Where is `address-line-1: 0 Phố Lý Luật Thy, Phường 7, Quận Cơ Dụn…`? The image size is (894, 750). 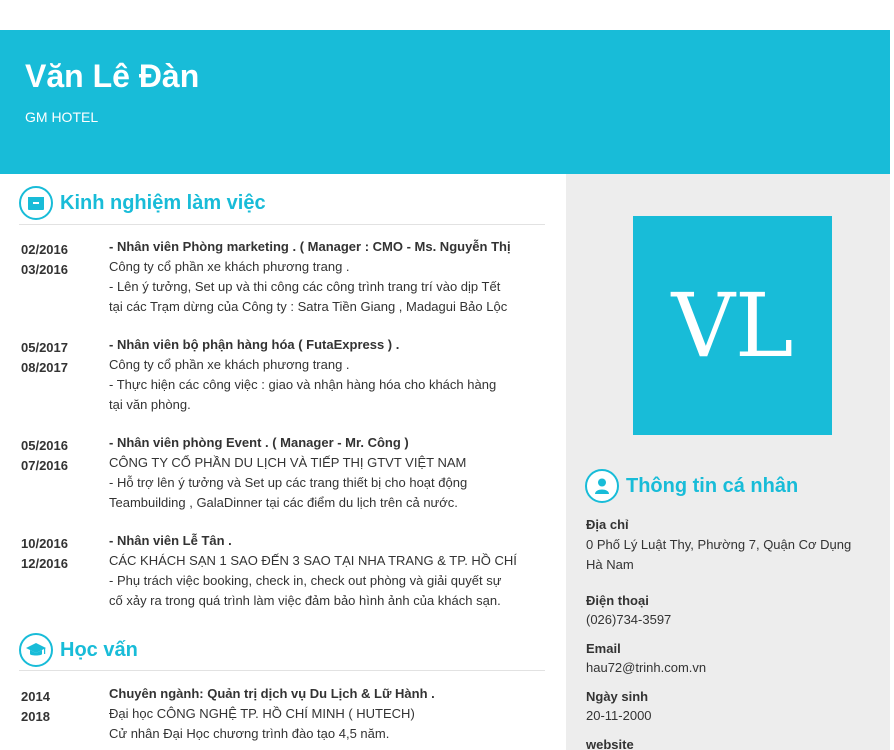
address-line-1: 0 Phố Lý Luật Thy, Phường 7, Quận Cơ Dụn… is located at coordinates (719, 544).